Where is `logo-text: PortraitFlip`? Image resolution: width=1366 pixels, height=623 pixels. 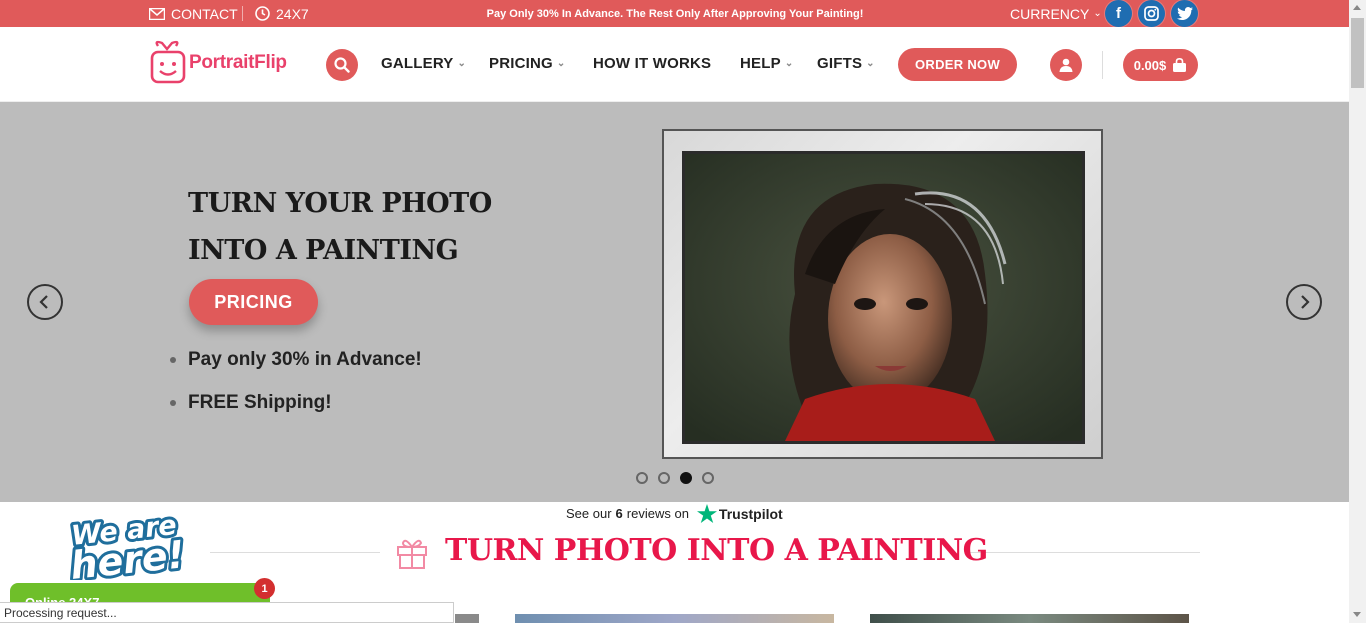
logo-text: PortraitFlip is located at coordinates (238, 62).